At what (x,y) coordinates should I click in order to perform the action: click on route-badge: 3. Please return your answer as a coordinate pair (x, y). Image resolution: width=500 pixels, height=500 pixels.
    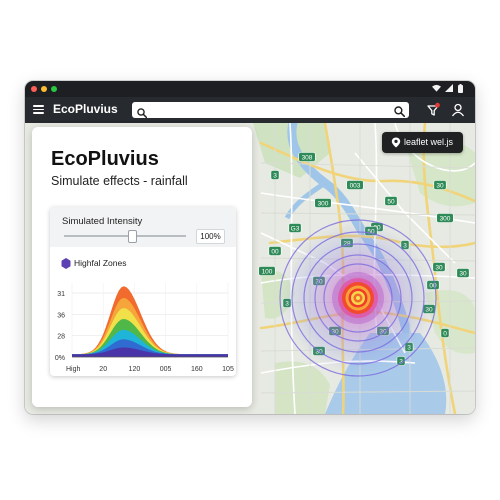
    Looking at the image, I should click on (275, 175).